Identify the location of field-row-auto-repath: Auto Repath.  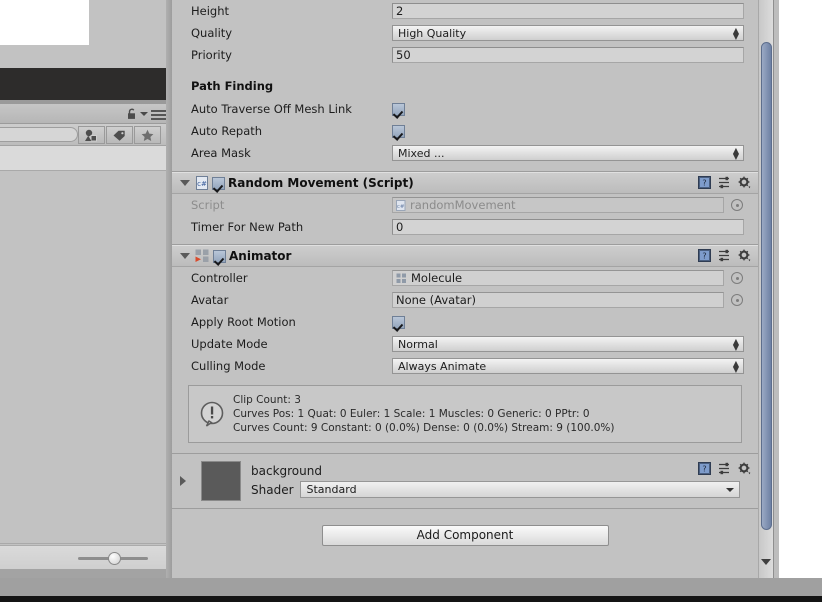
(465, 131).